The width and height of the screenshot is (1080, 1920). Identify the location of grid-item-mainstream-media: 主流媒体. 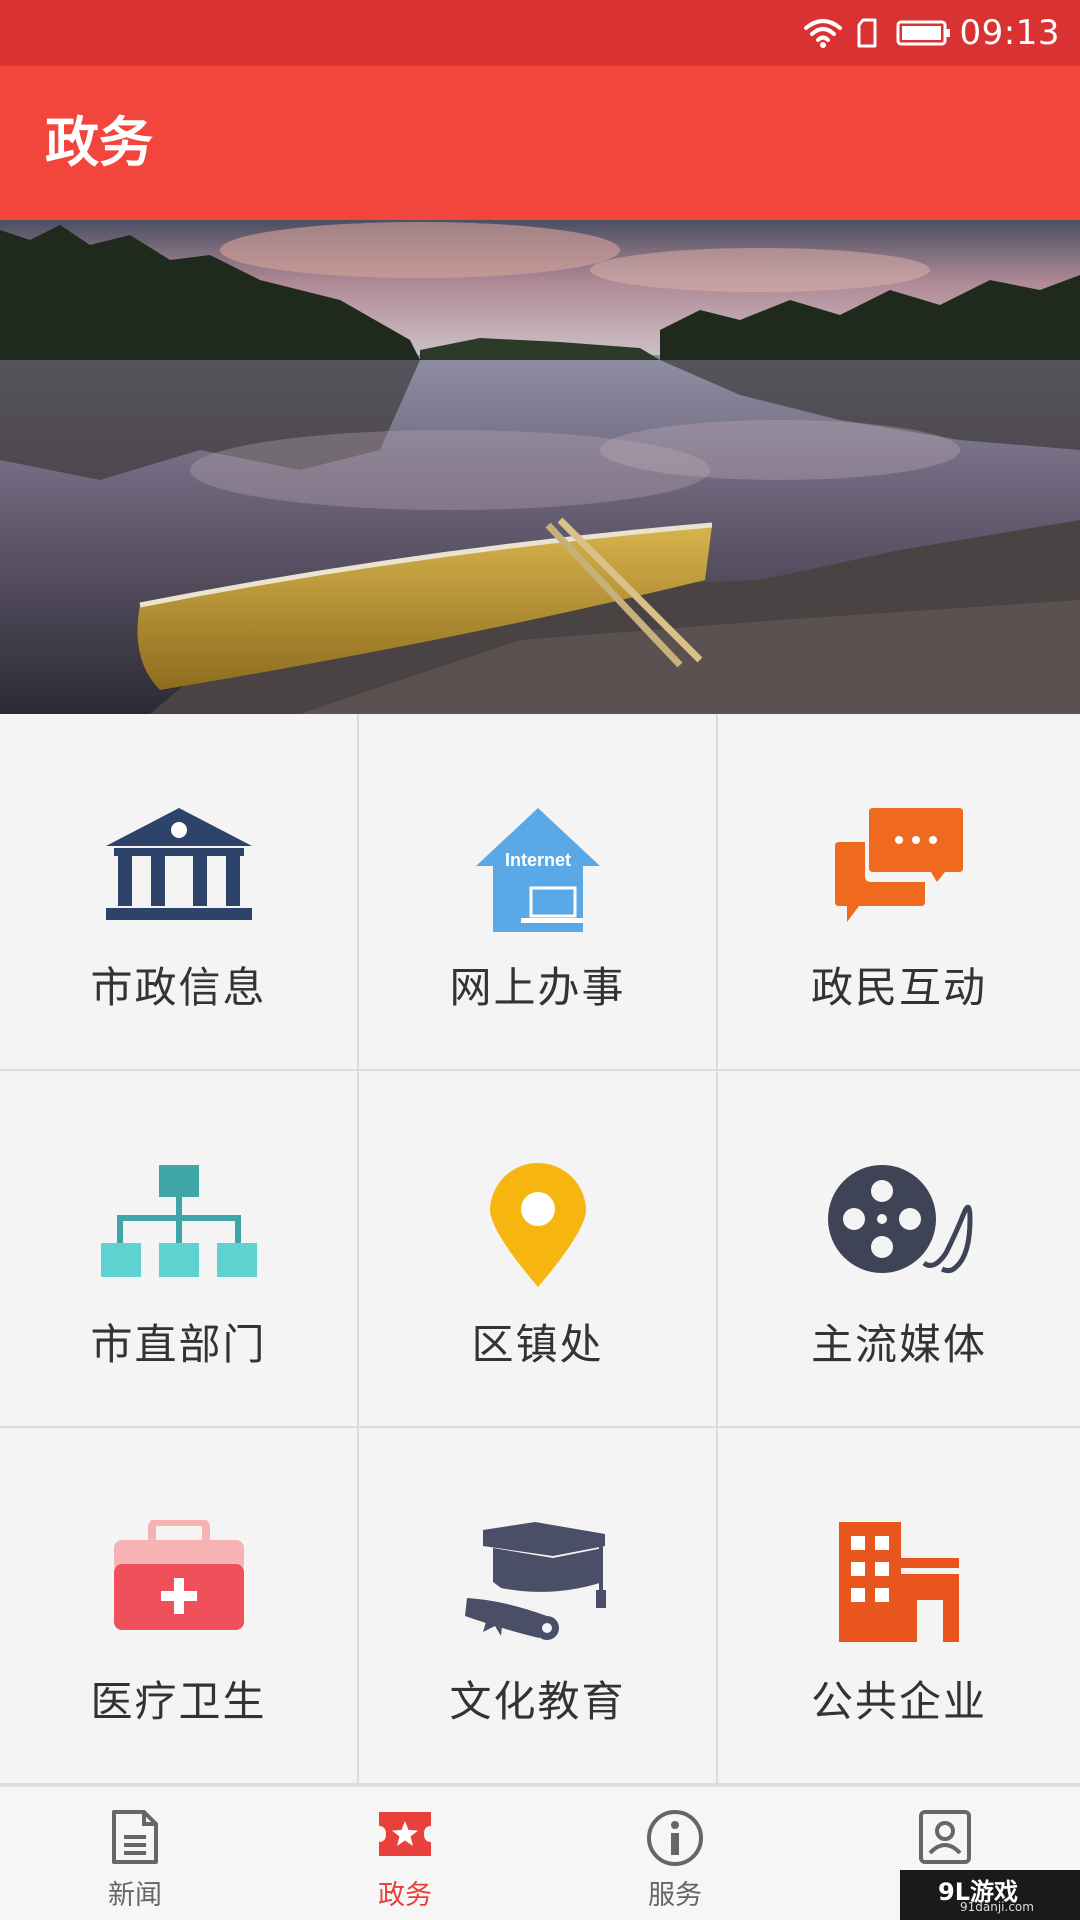
(899, 1249).